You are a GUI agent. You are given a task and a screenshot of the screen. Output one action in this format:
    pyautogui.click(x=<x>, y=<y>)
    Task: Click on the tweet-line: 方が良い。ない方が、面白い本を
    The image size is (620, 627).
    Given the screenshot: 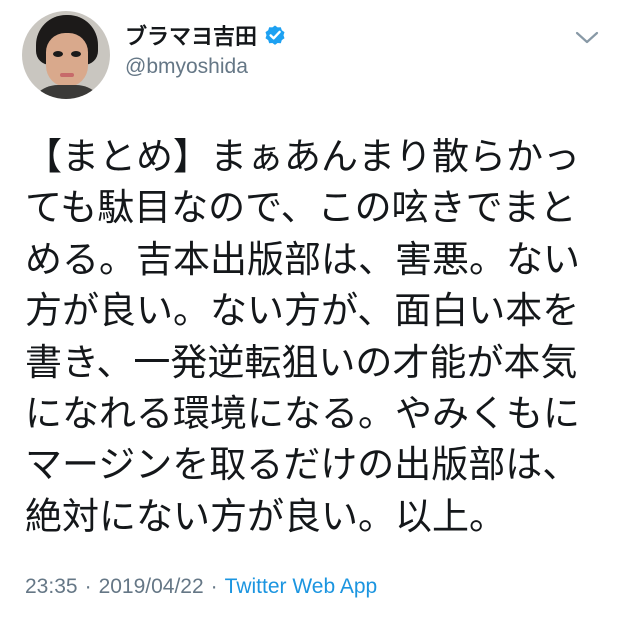 What is the action you would take?
    pyautogui.click(x=302, y=311)
    